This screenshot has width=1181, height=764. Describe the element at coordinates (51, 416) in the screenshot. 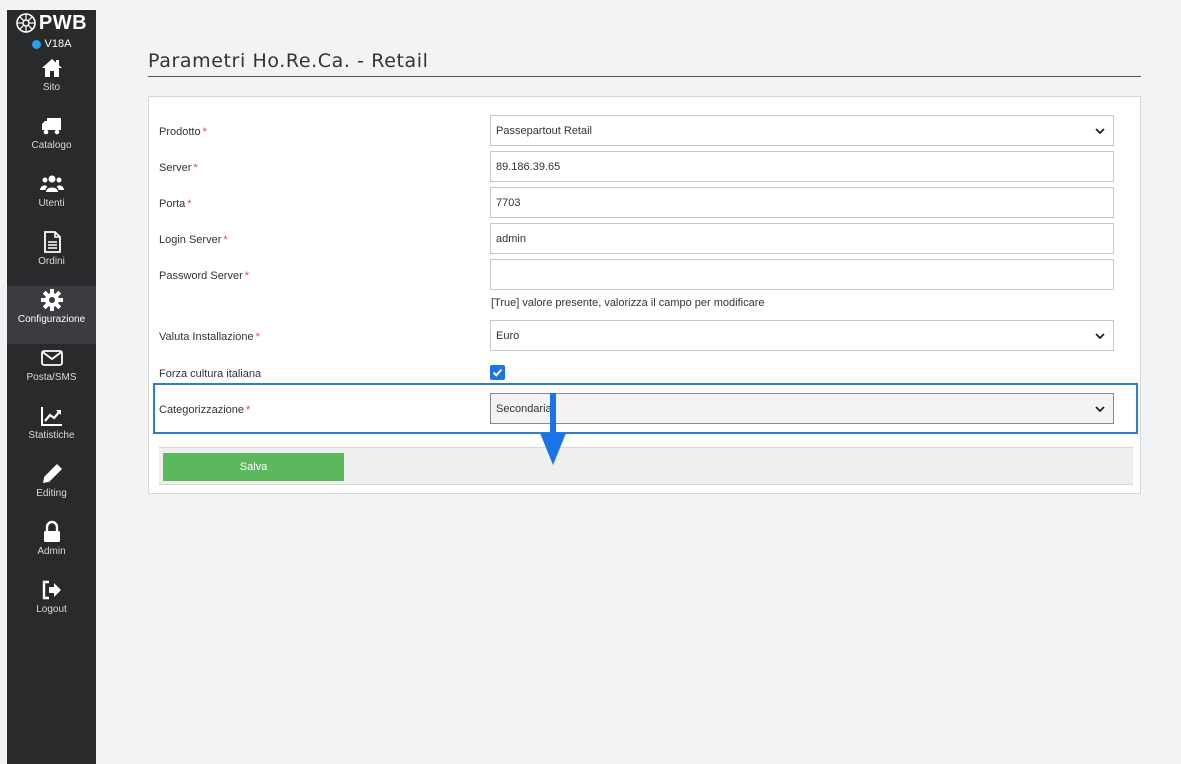

I see `chart-line-icon` at that location.